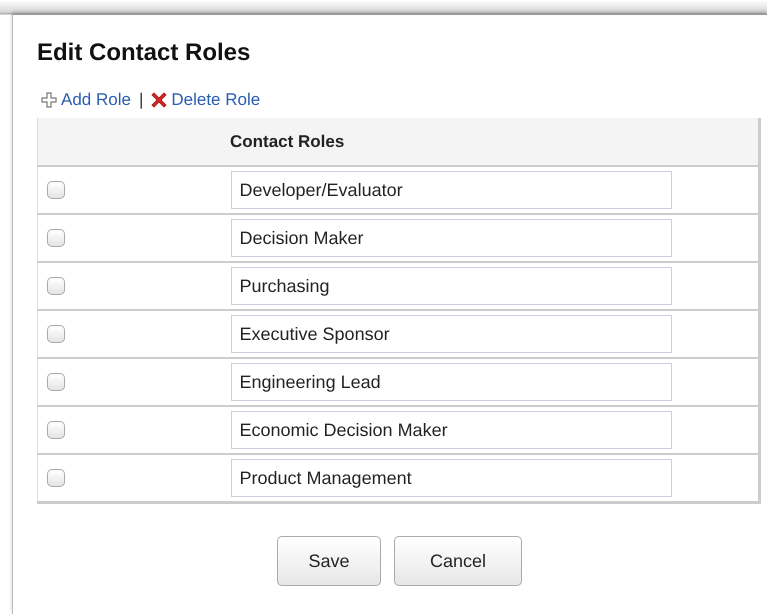 Image resolution: width=767 pixels, height=614 pixels. I want to click on column-header: Contact Roles, so click(399, 142).